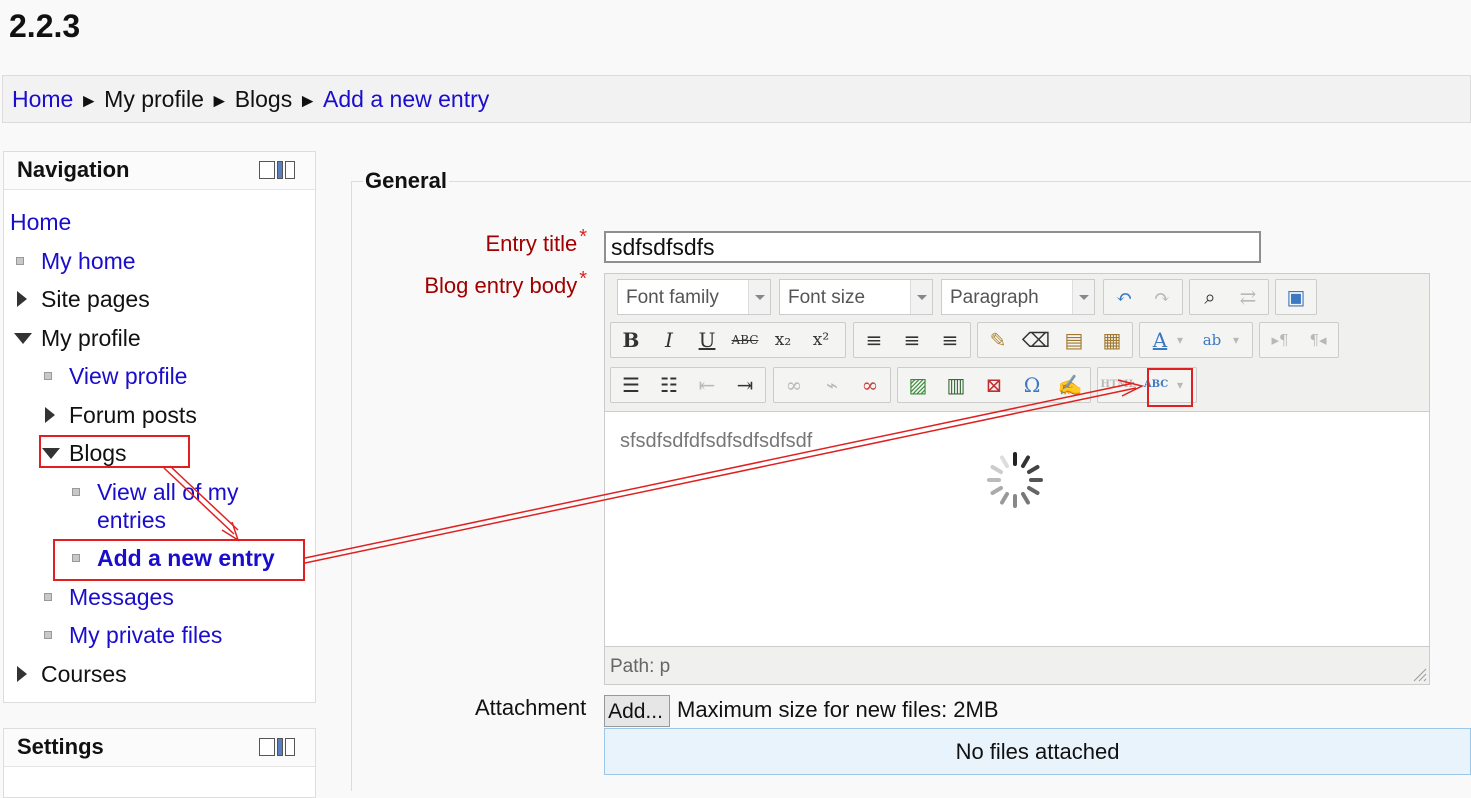 The width and height of the screenshot is (1471, 798). What do you see at coordinates (1018, 297) in the screenshot?
I see `format-select: Paragraph` at bounding box center [1018, 297].